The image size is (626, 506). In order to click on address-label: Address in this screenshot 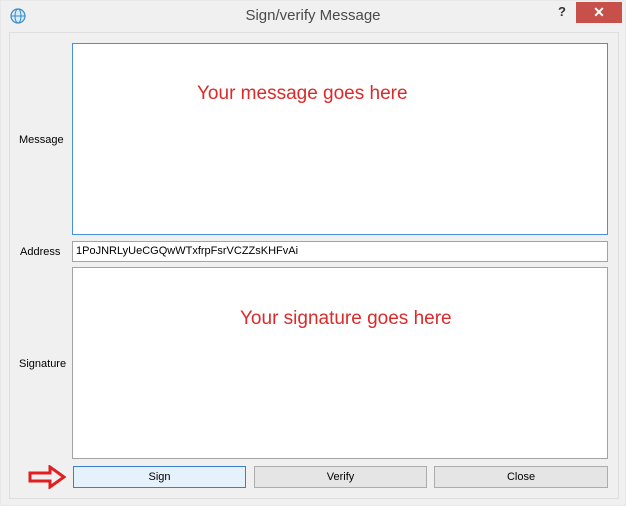, I will do `click(40, 252)`.